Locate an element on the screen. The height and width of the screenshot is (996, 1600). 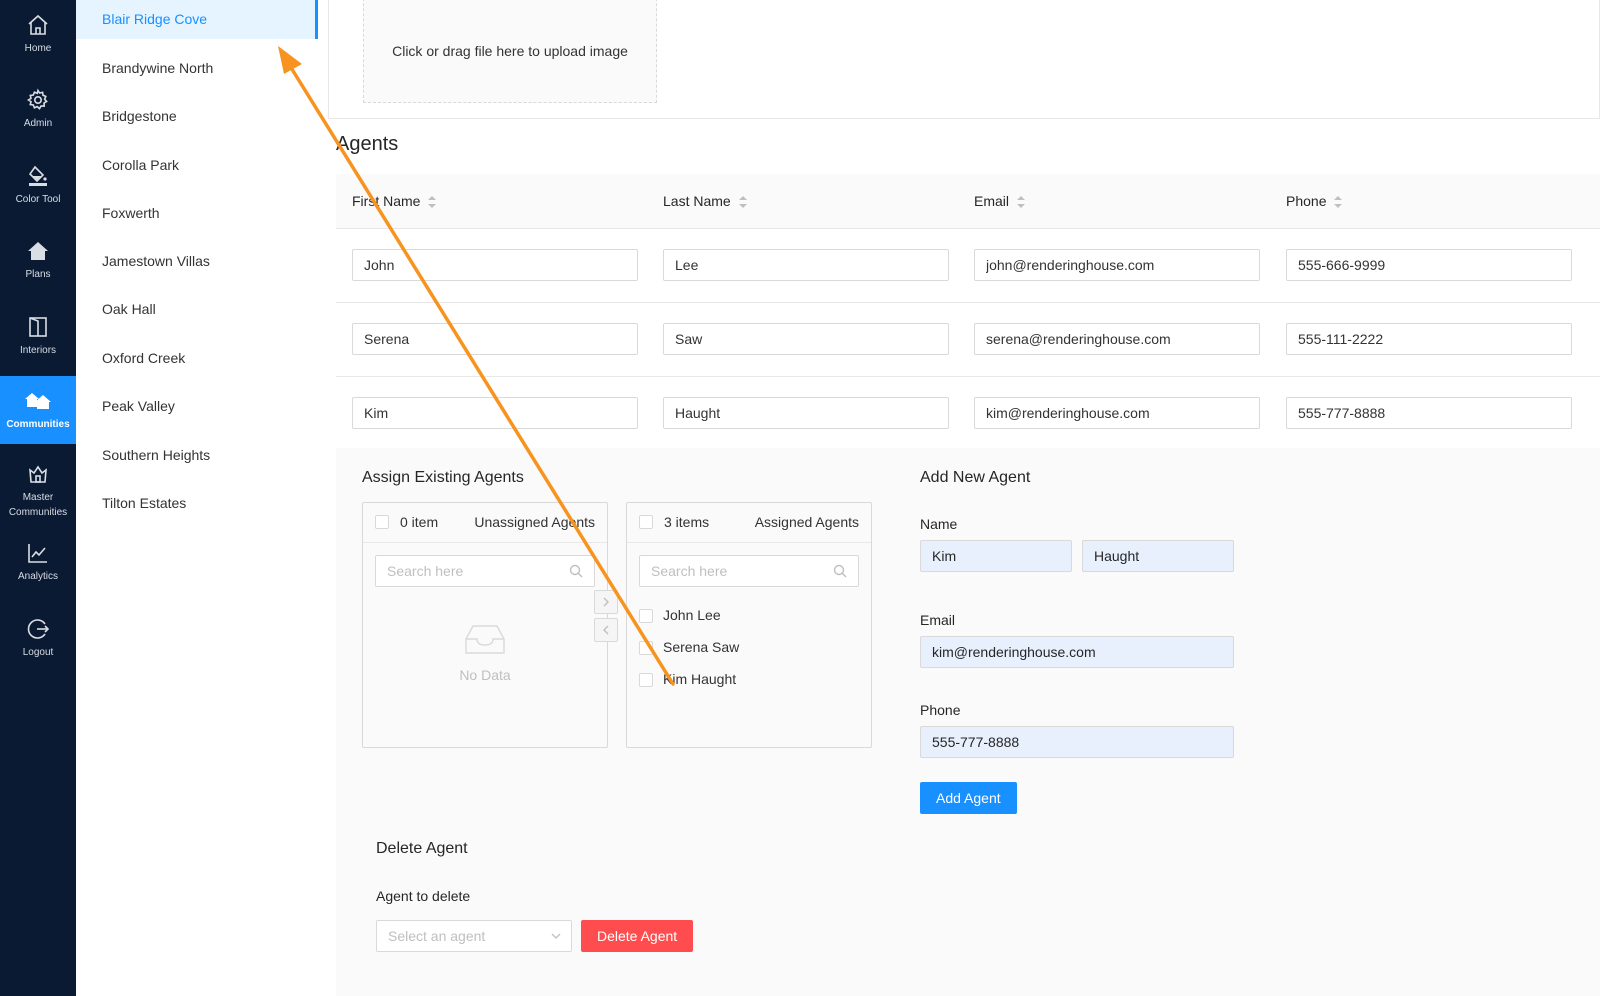
community-item: Brandywine North is located at coordinates (197, 68).